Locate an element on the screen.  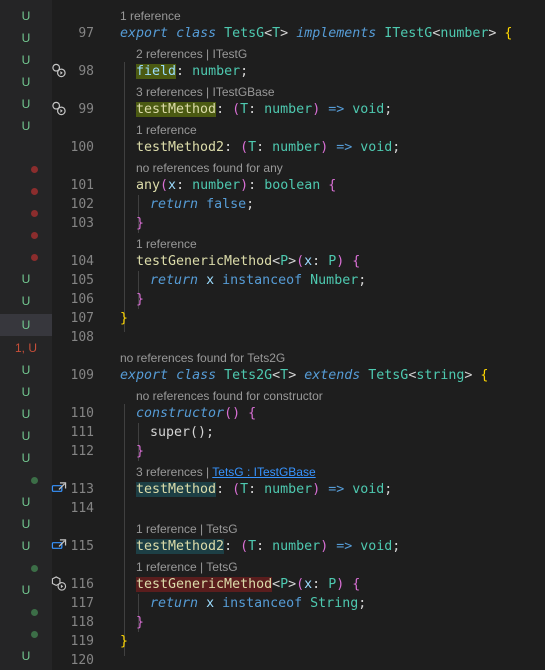
code-line-118: } is located at coordinates (140, 622).